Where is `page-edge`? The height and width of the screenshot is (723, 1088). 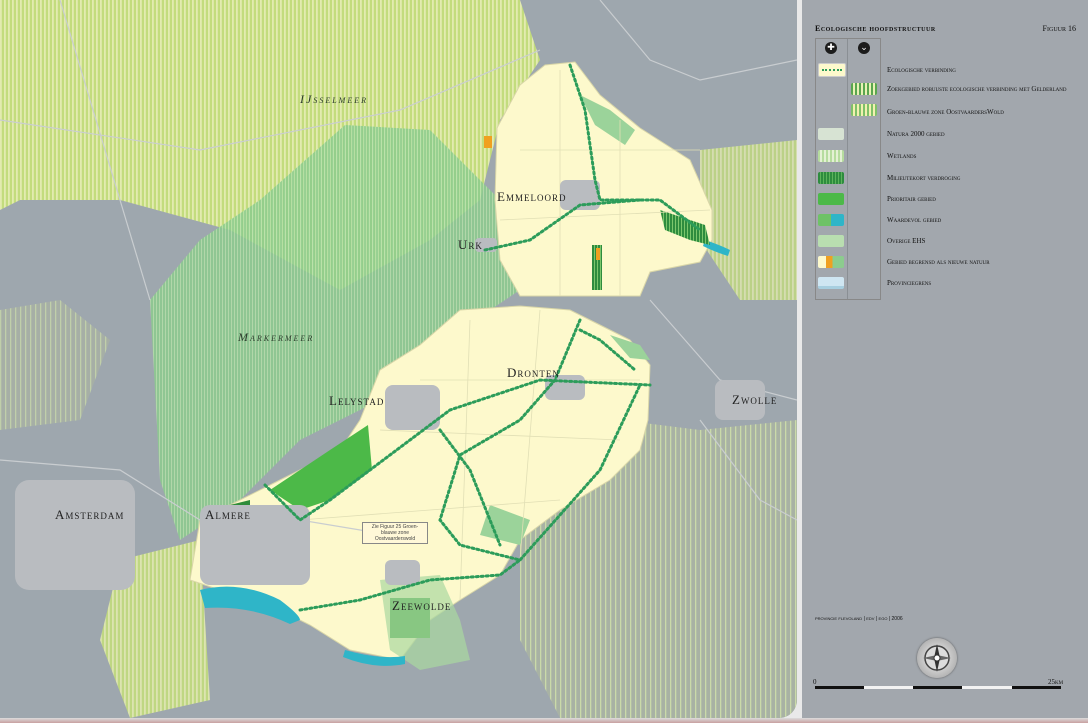
page-edge is located at coordinates (544, 720).